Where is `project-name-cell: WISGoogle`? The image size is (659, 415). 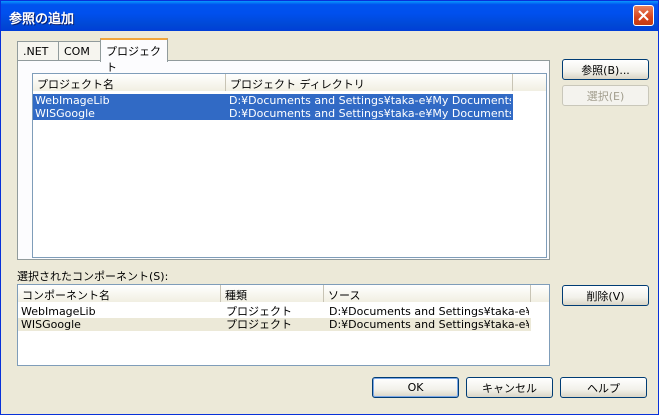
project-name-cell: WISGoogle is located at coordinates (65, 113).